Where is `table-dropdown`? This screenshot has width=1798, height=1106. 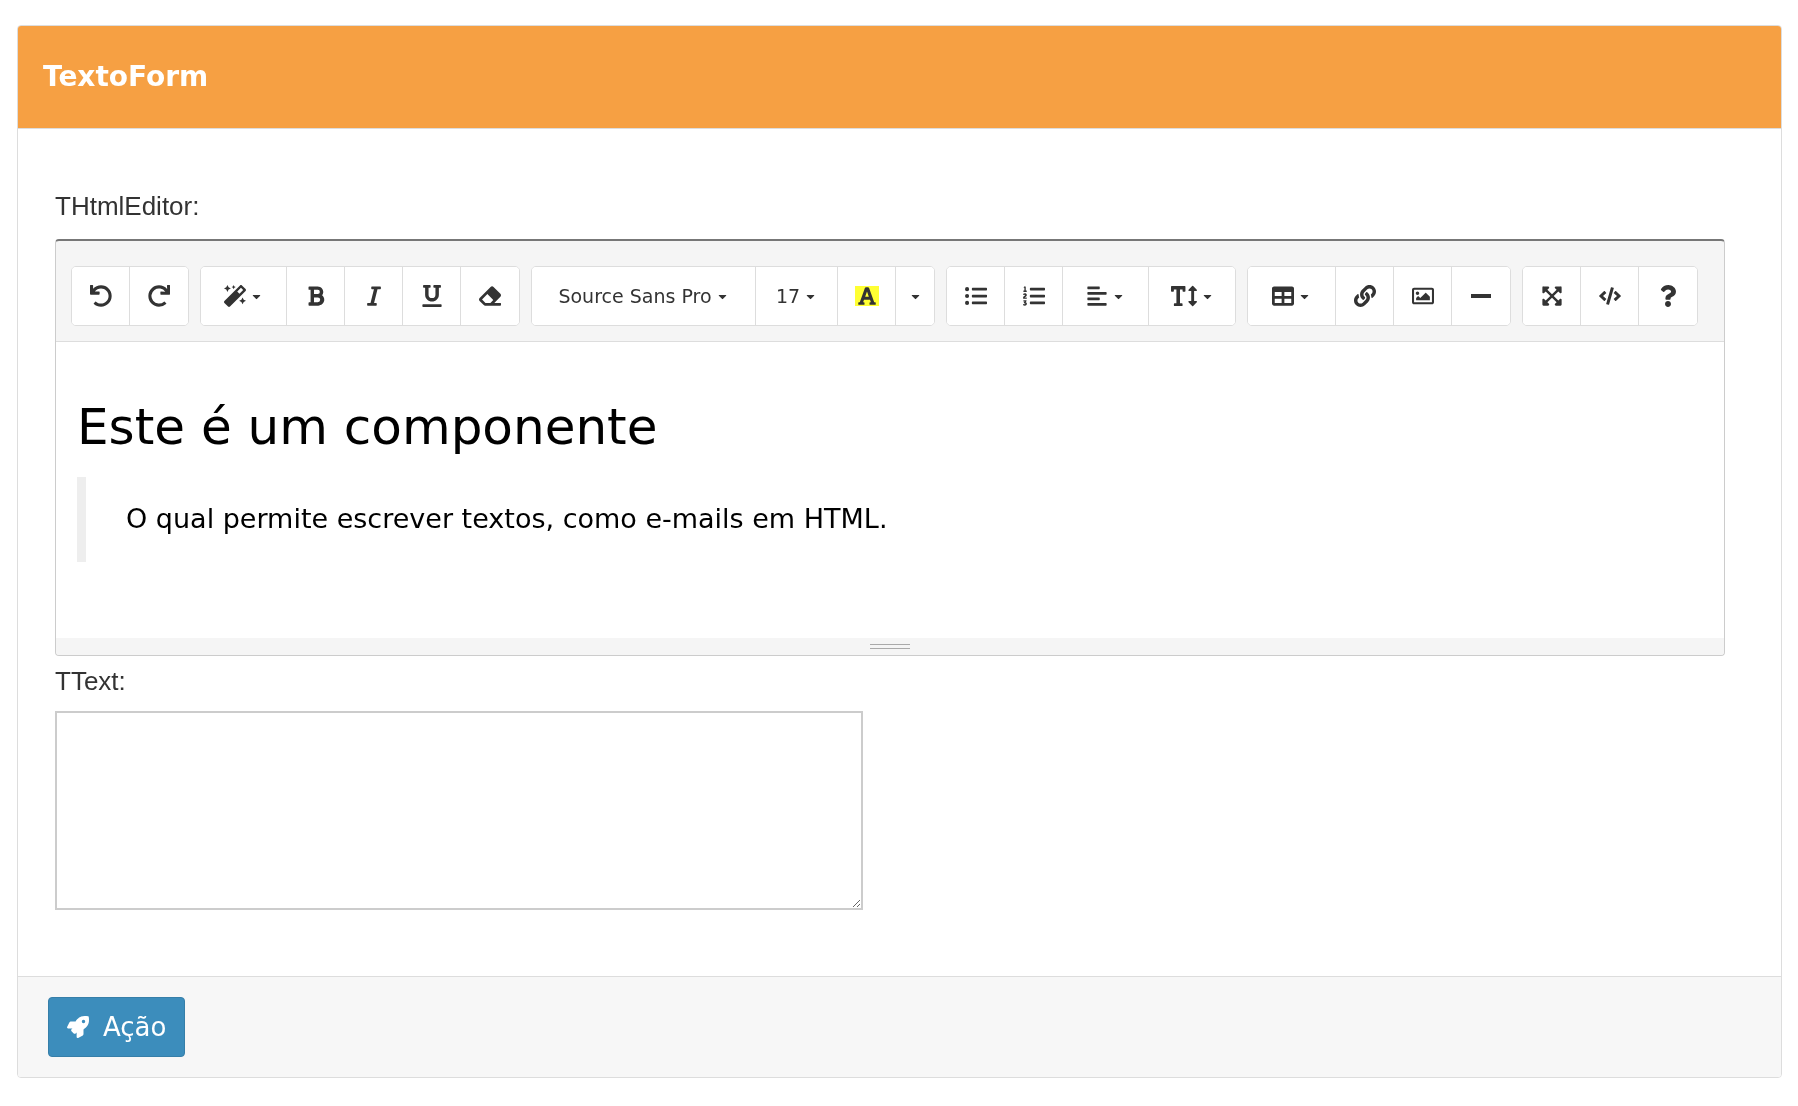 table-dropdown is located at coordinates (1292, 296).